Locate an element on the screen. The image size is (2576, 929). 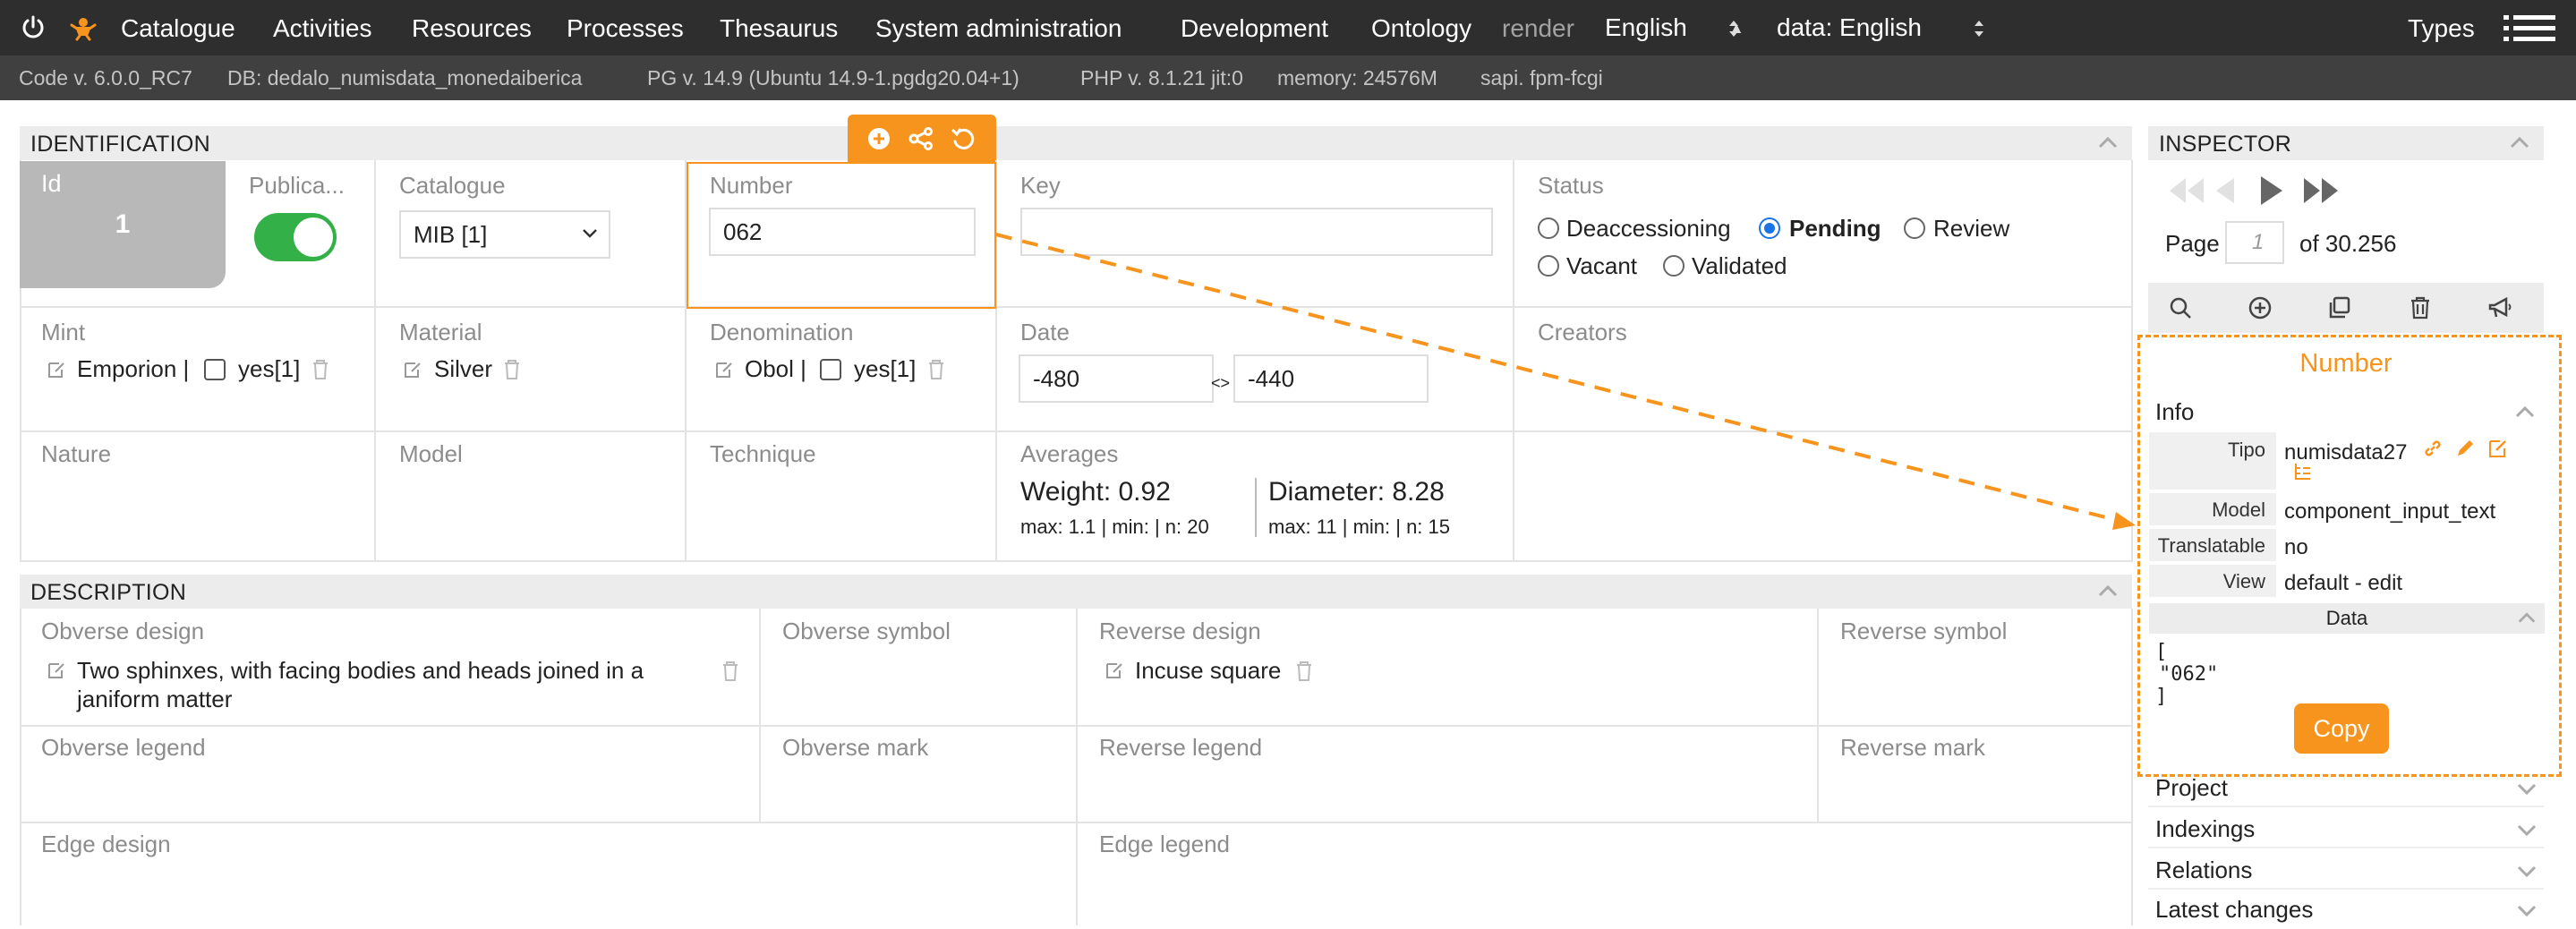
pencil-icon is located at coordinates (2465, 448).